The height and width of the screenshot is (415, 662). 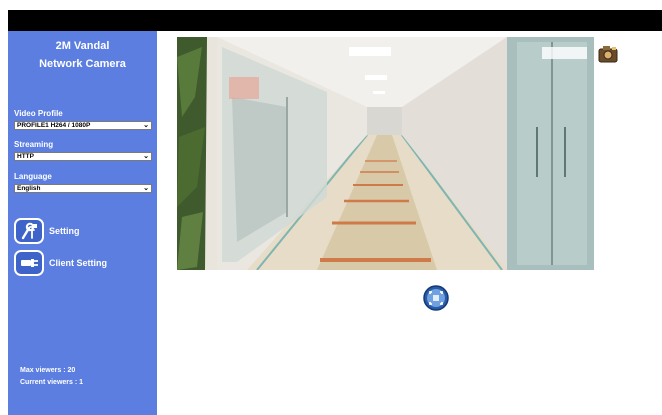 What do you see at coordinates (64, 231) in the screenshot?
I see `setting-label: Setting` at bounding box center [64, 231].